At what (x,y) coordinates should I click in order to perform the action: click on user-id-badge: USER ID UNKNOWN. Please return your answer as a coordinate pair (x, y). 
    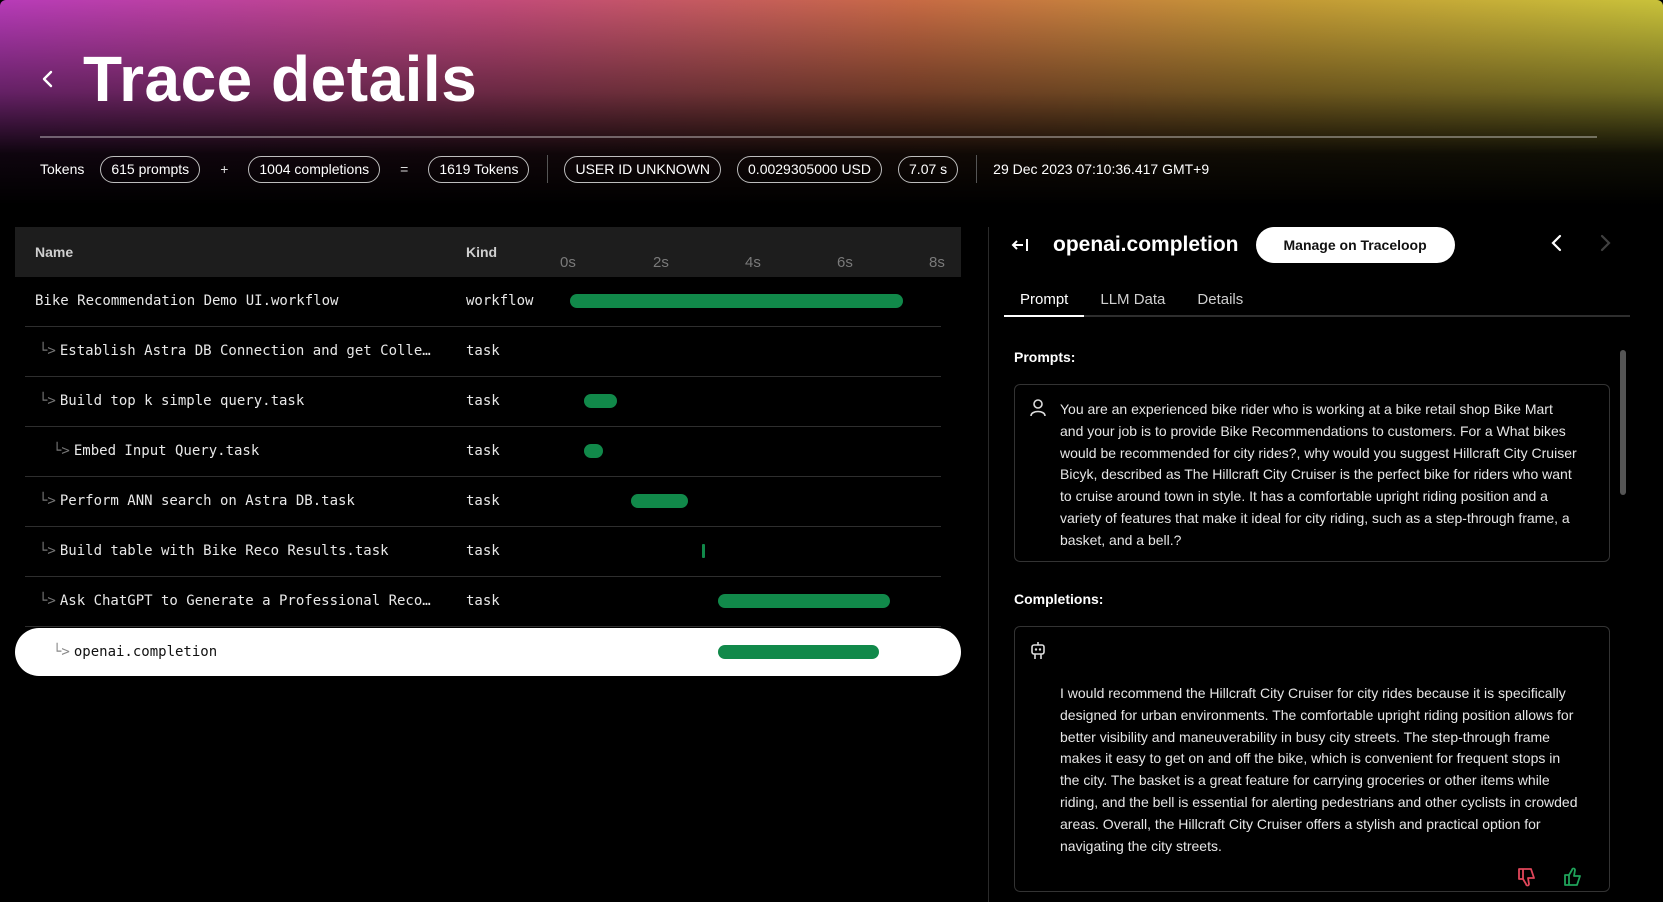
    Looking at the image, I should click on (643, 169).